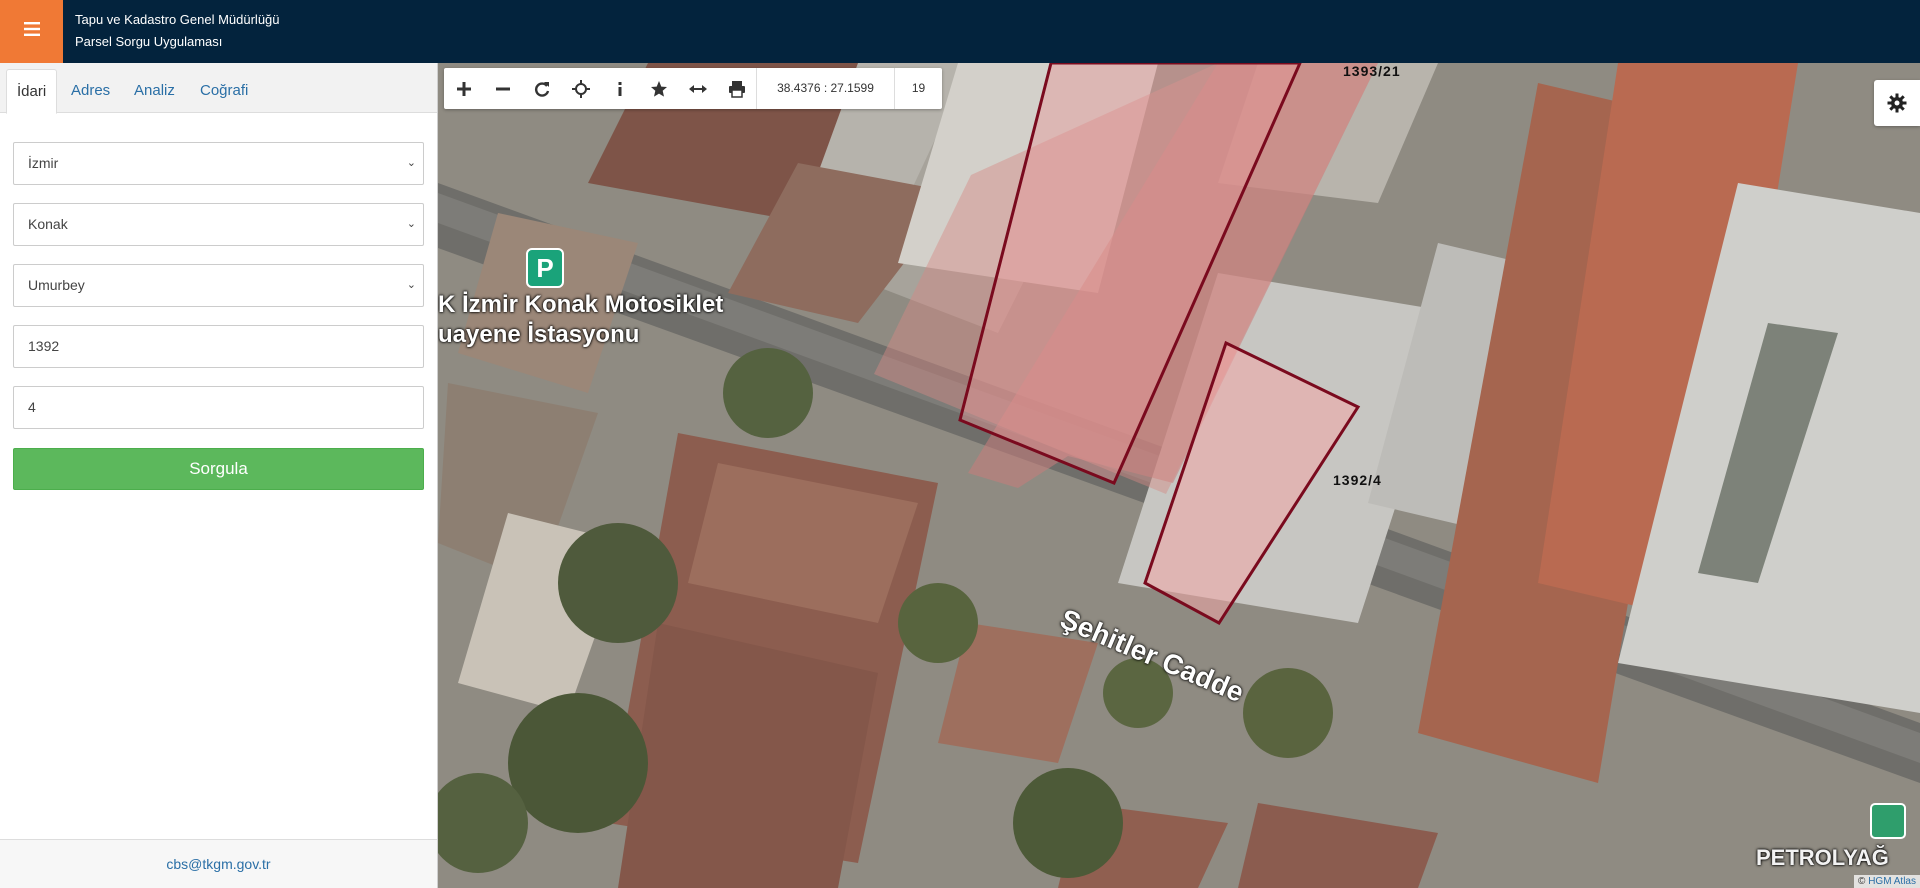  I want to click on print-icon, so click(736, 89).